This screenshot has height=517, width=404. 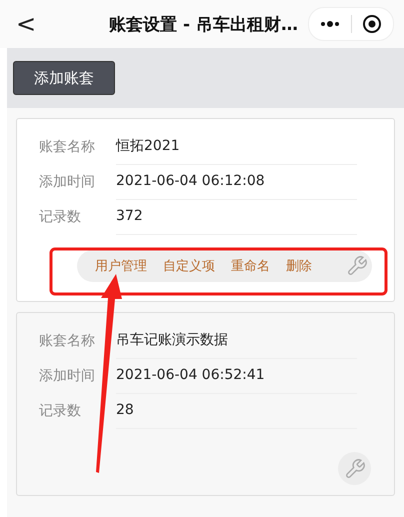 I want to click on close-icon, so click(x=372, y=24).